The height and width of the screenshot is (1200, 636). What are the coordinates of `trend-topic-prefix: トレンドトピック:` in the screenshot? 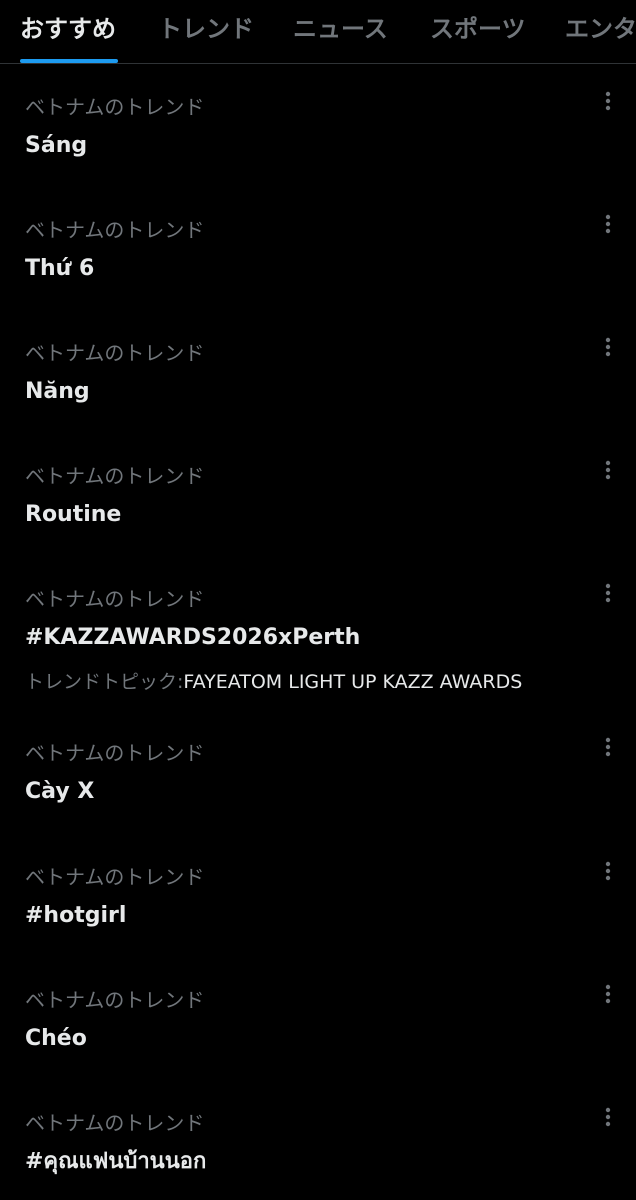 It's located at (104, 682).